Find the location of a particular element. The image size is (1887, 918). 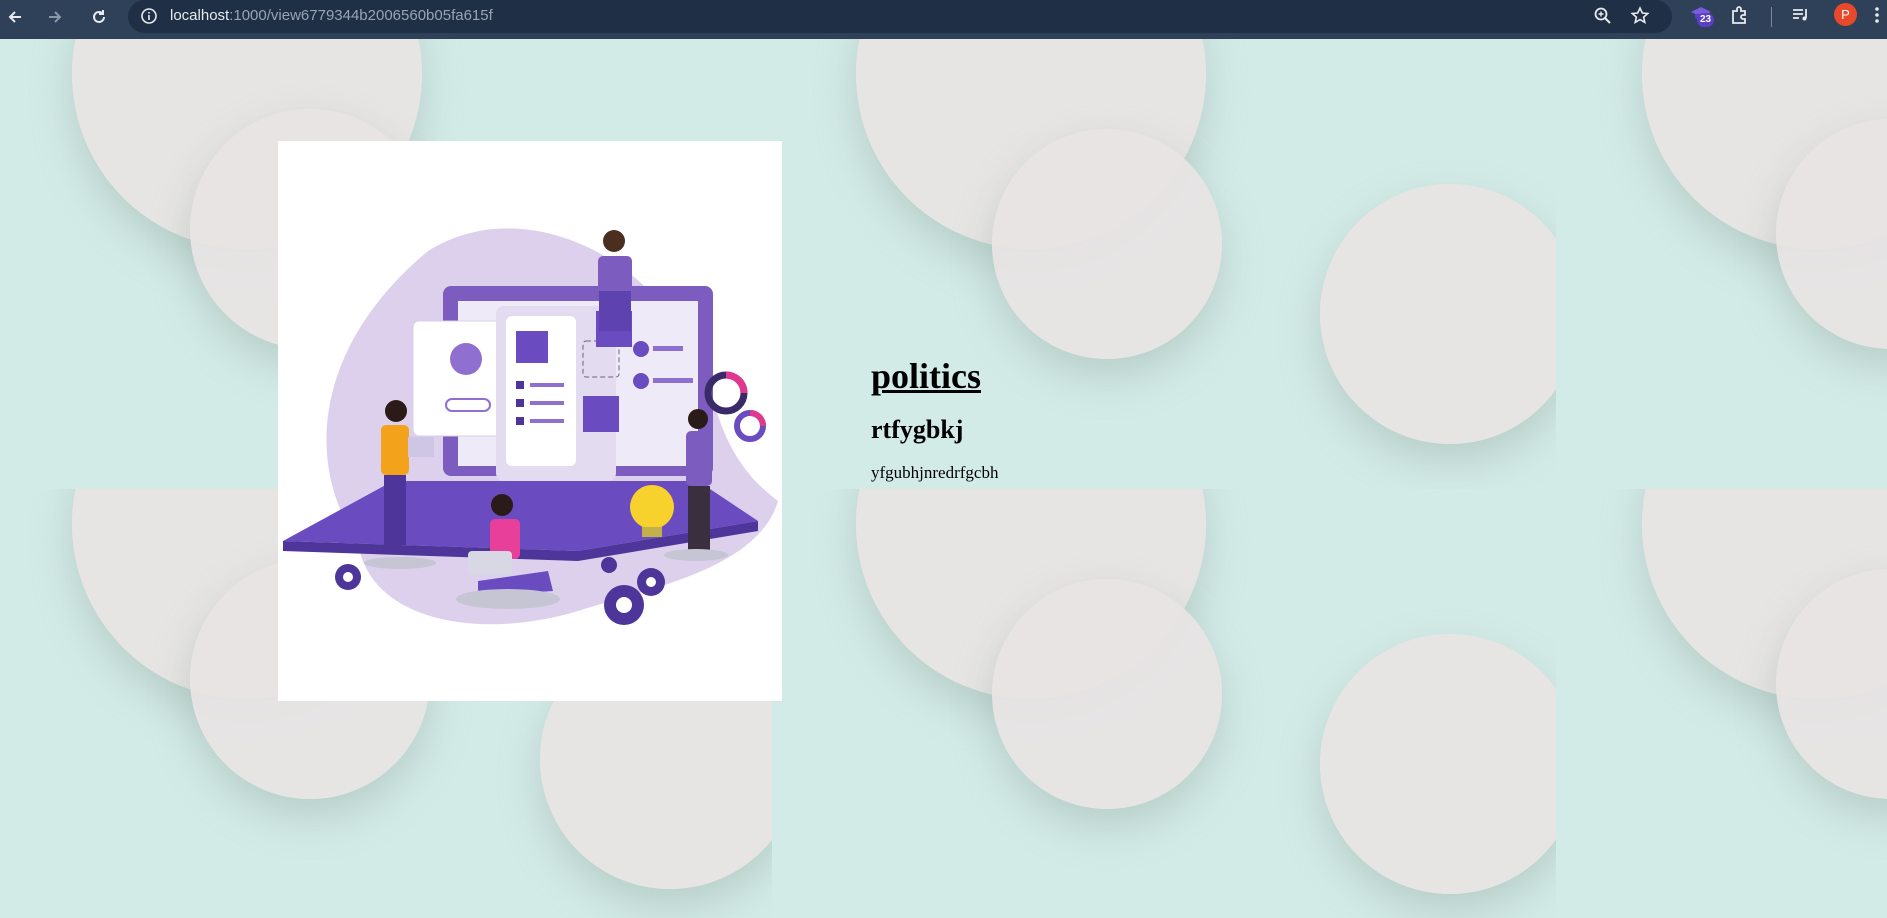

page-body-text: yfgubhjnredrfgcbh is located at coordinates (935, 472).